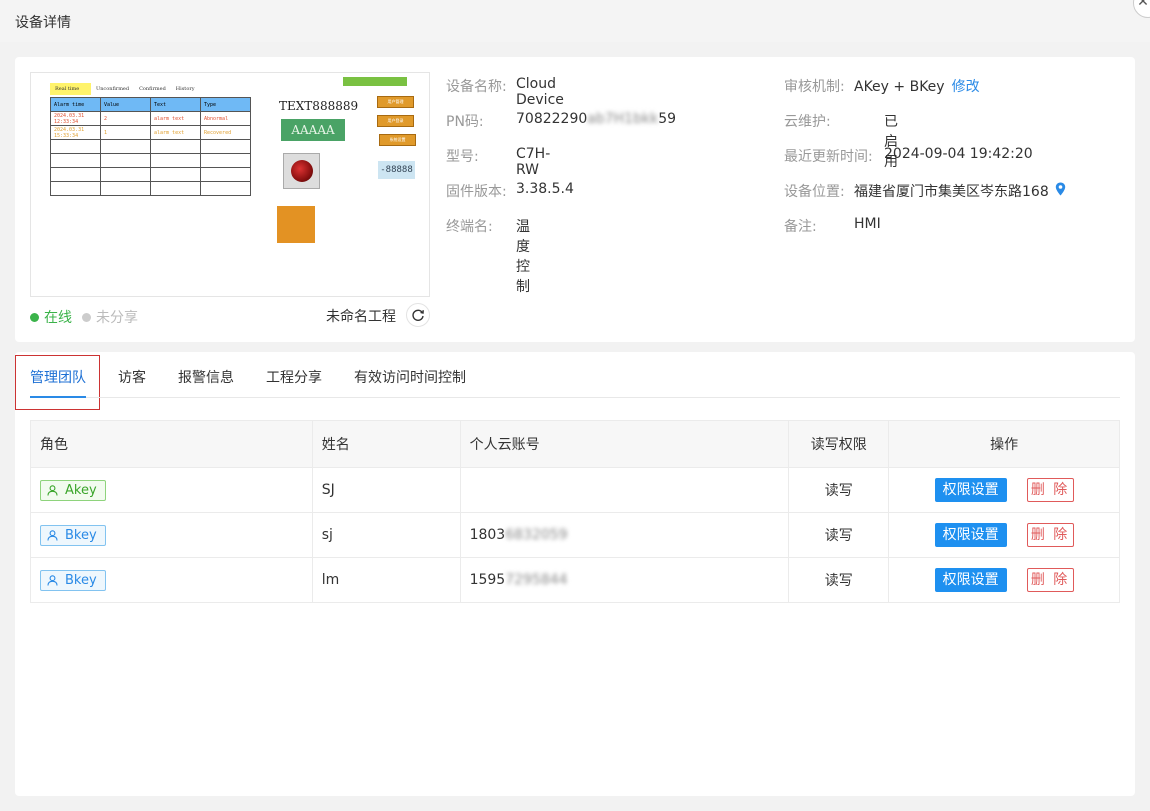  Describe the element at coordinates (476, 87) in the screenshot. I see `info-label: 设备名称:` at that location.